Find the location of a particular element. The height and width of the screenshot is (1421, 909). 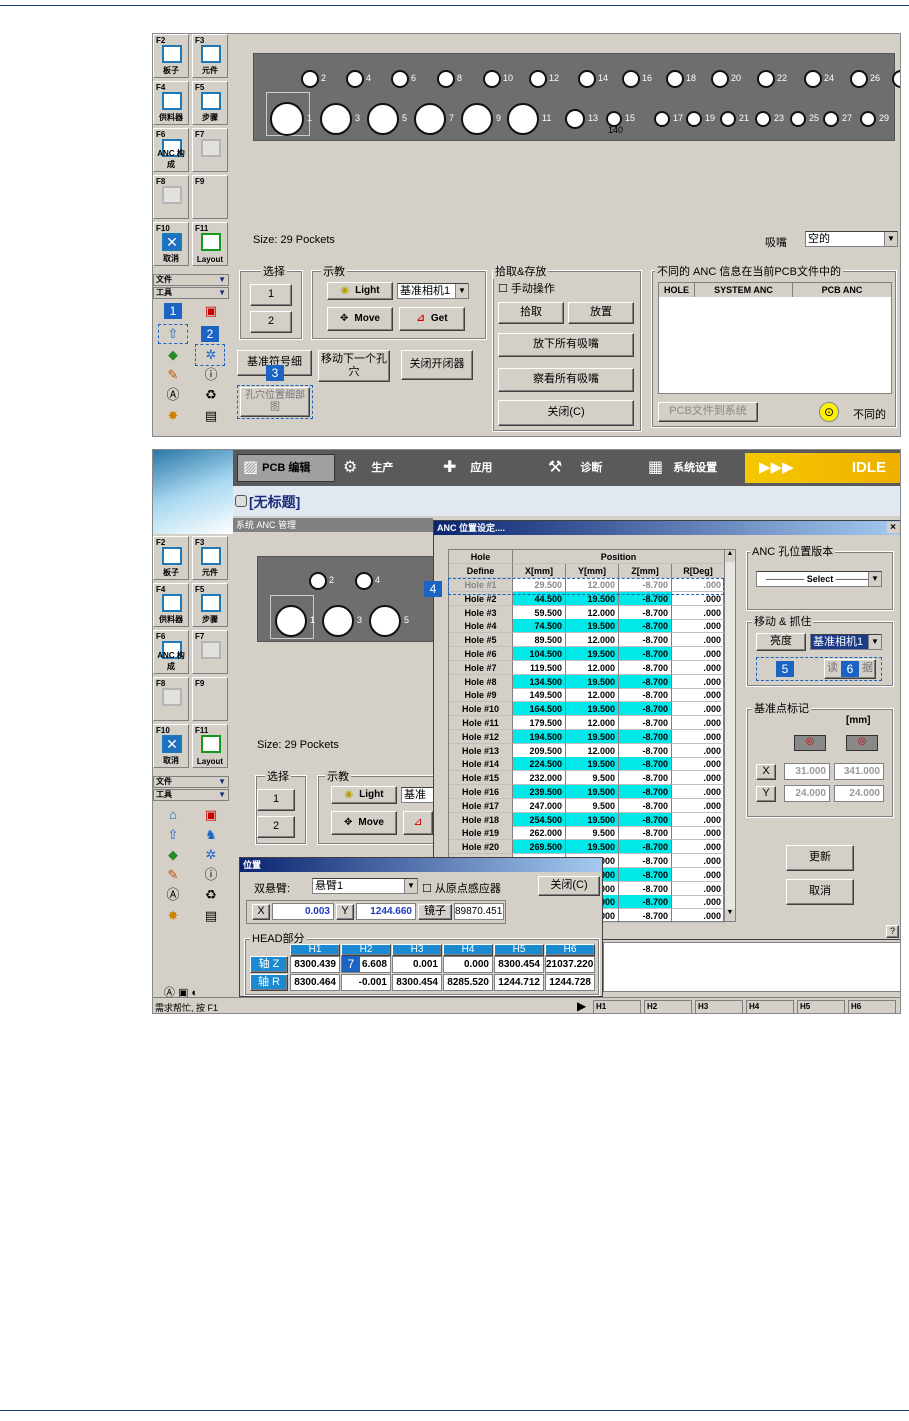

table-row: Hole #13 209.500 12.000 -8.700.000 is located at coordinates (587, 750).